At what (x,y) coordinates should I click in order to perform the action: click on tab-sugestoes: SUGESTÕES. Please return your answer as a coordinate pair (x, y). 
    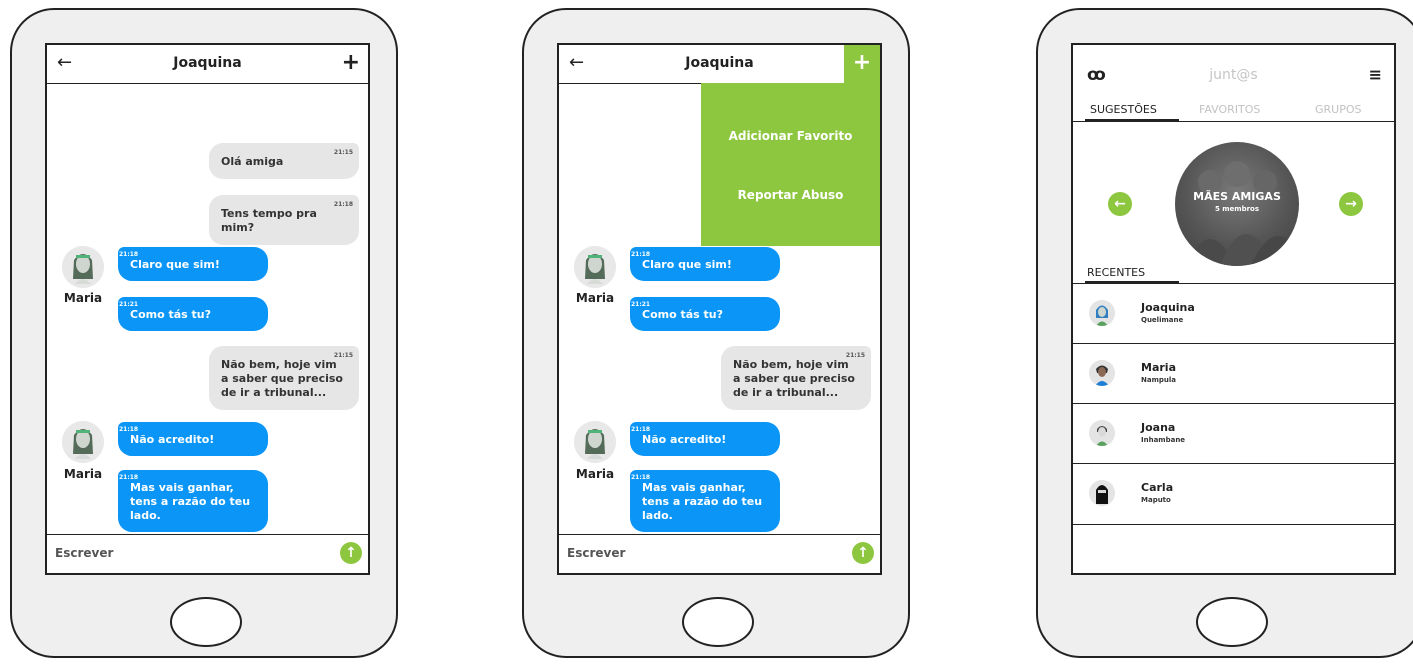
    Looking at the image, I should click on (1123, 109).